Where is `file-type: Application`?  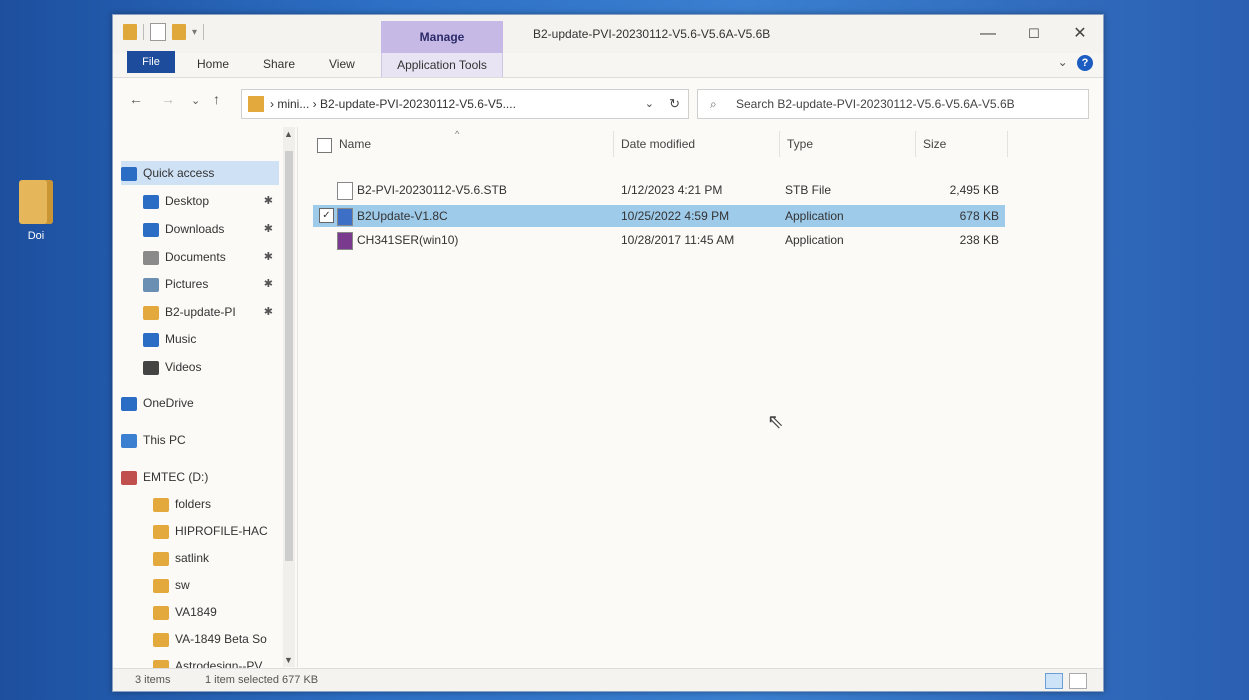
file-type: Application is located at coordinates (814, 240).